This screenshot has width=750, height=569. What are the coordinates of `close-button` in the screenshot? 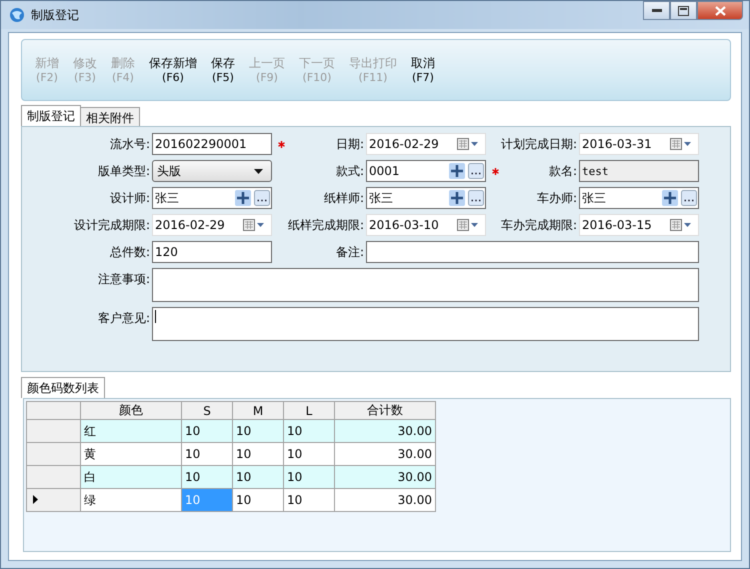 It's located at (720, 10).